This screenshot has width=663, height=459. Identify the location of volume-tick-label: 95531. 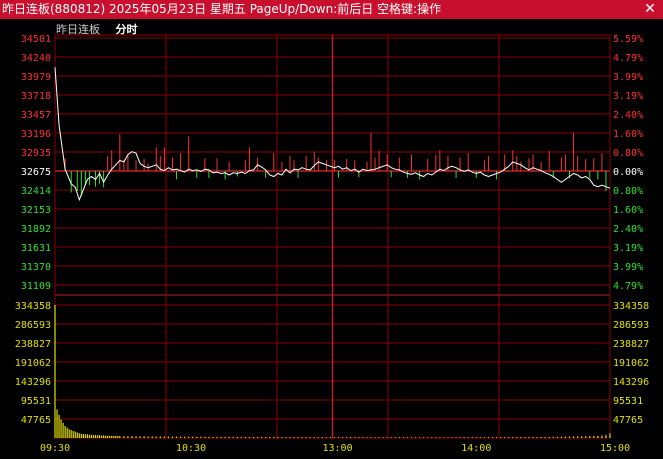
(36, 401).